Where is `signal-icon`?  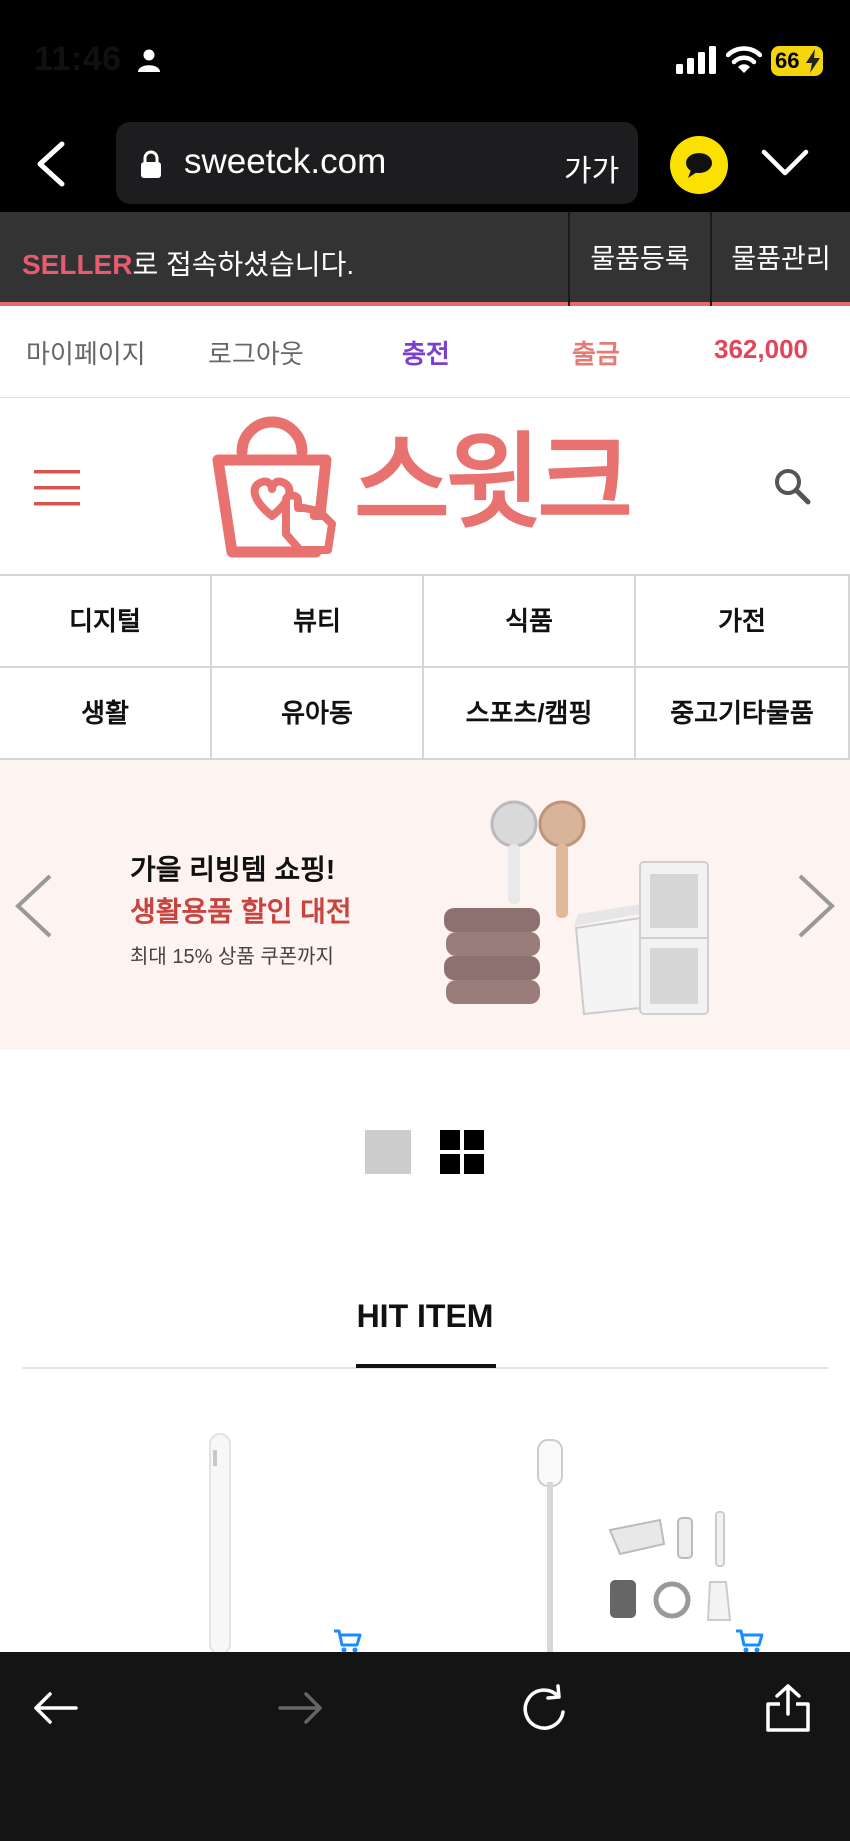
signal-icon is located at coordinates (696, 60).